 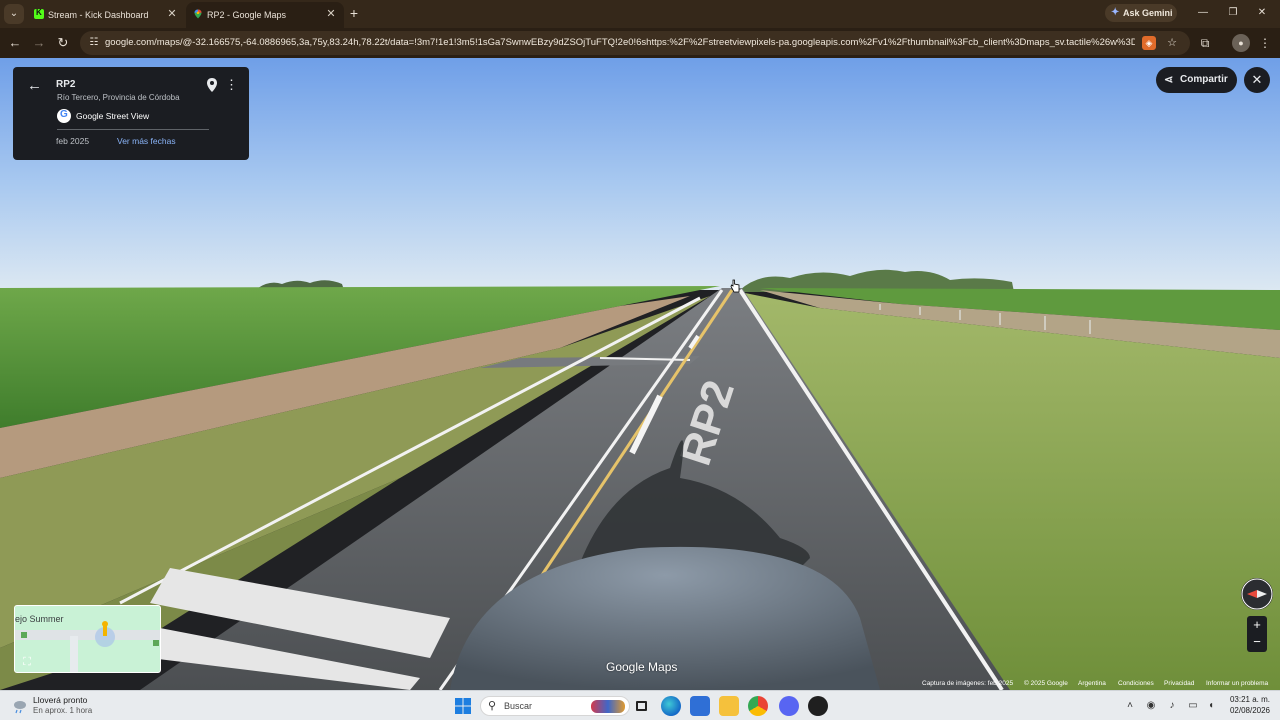 I want to click on weather-subtitle: En aprox. 1 hora, so click(x=63, y=710).